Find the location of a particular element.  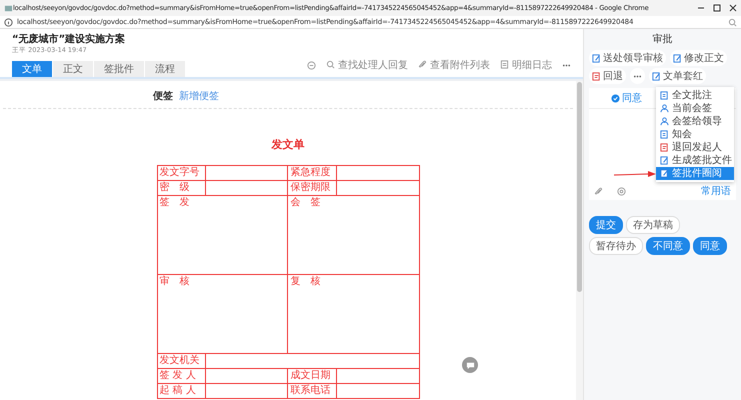

action-button: 提交 is located at coordinates (606, 225).